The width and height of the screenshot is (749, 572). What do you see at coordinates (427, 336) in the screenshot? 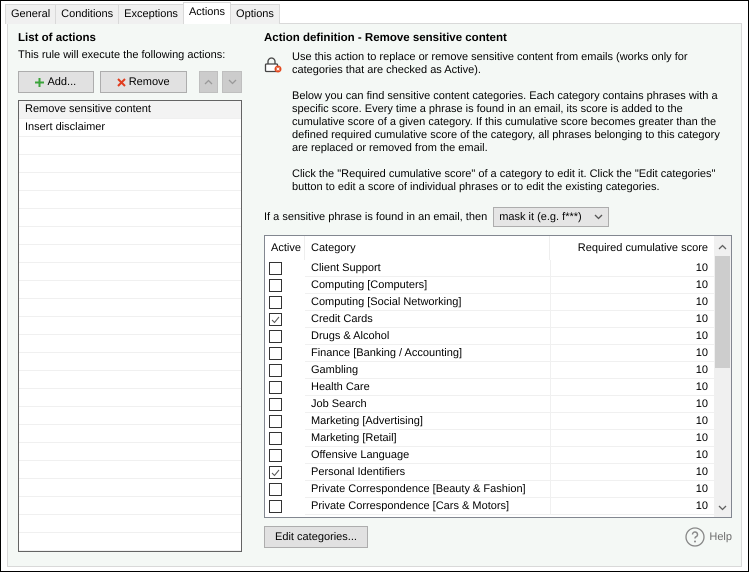
I see `category-cell: Drugs & Alcohol` at bounding box center [427, 336].